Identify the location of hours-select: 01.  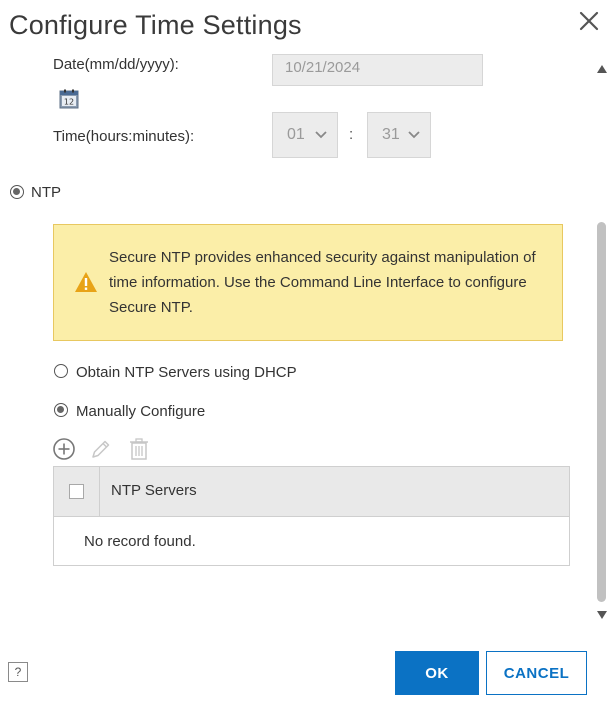
(305, 135).